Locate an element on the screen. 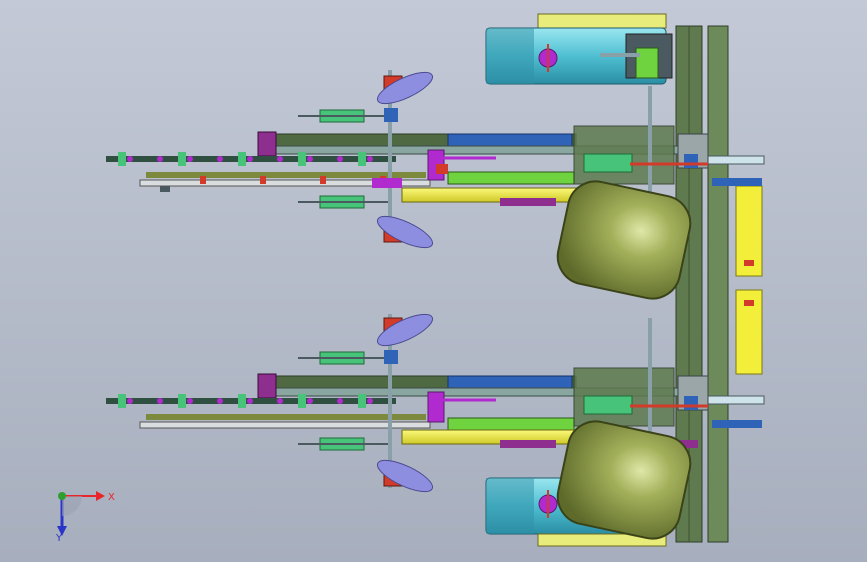 Image resolution: width=867 pixels, height=562 pixels. hopper-upper is located at coordinates (624, 240).